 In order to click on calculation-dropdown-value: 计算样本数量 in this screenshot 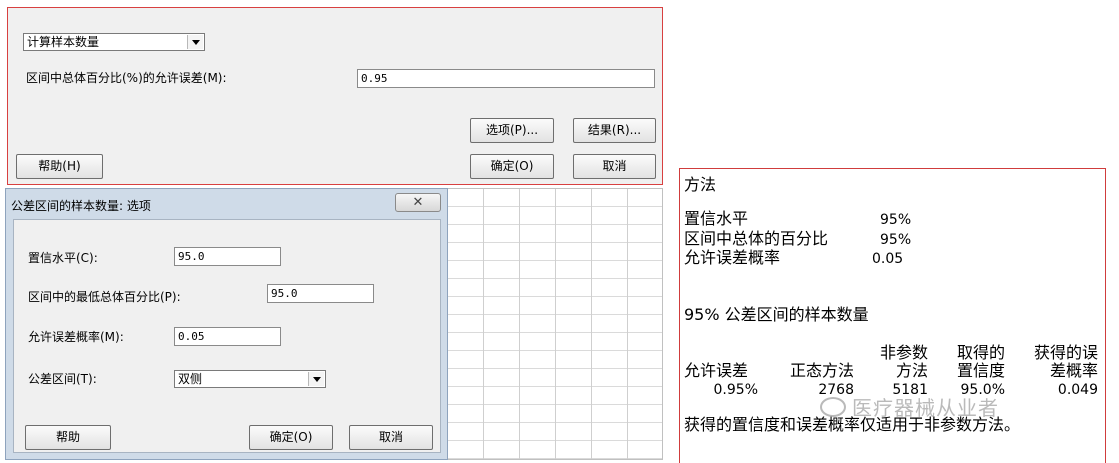, I will do `click(63, 42)`.